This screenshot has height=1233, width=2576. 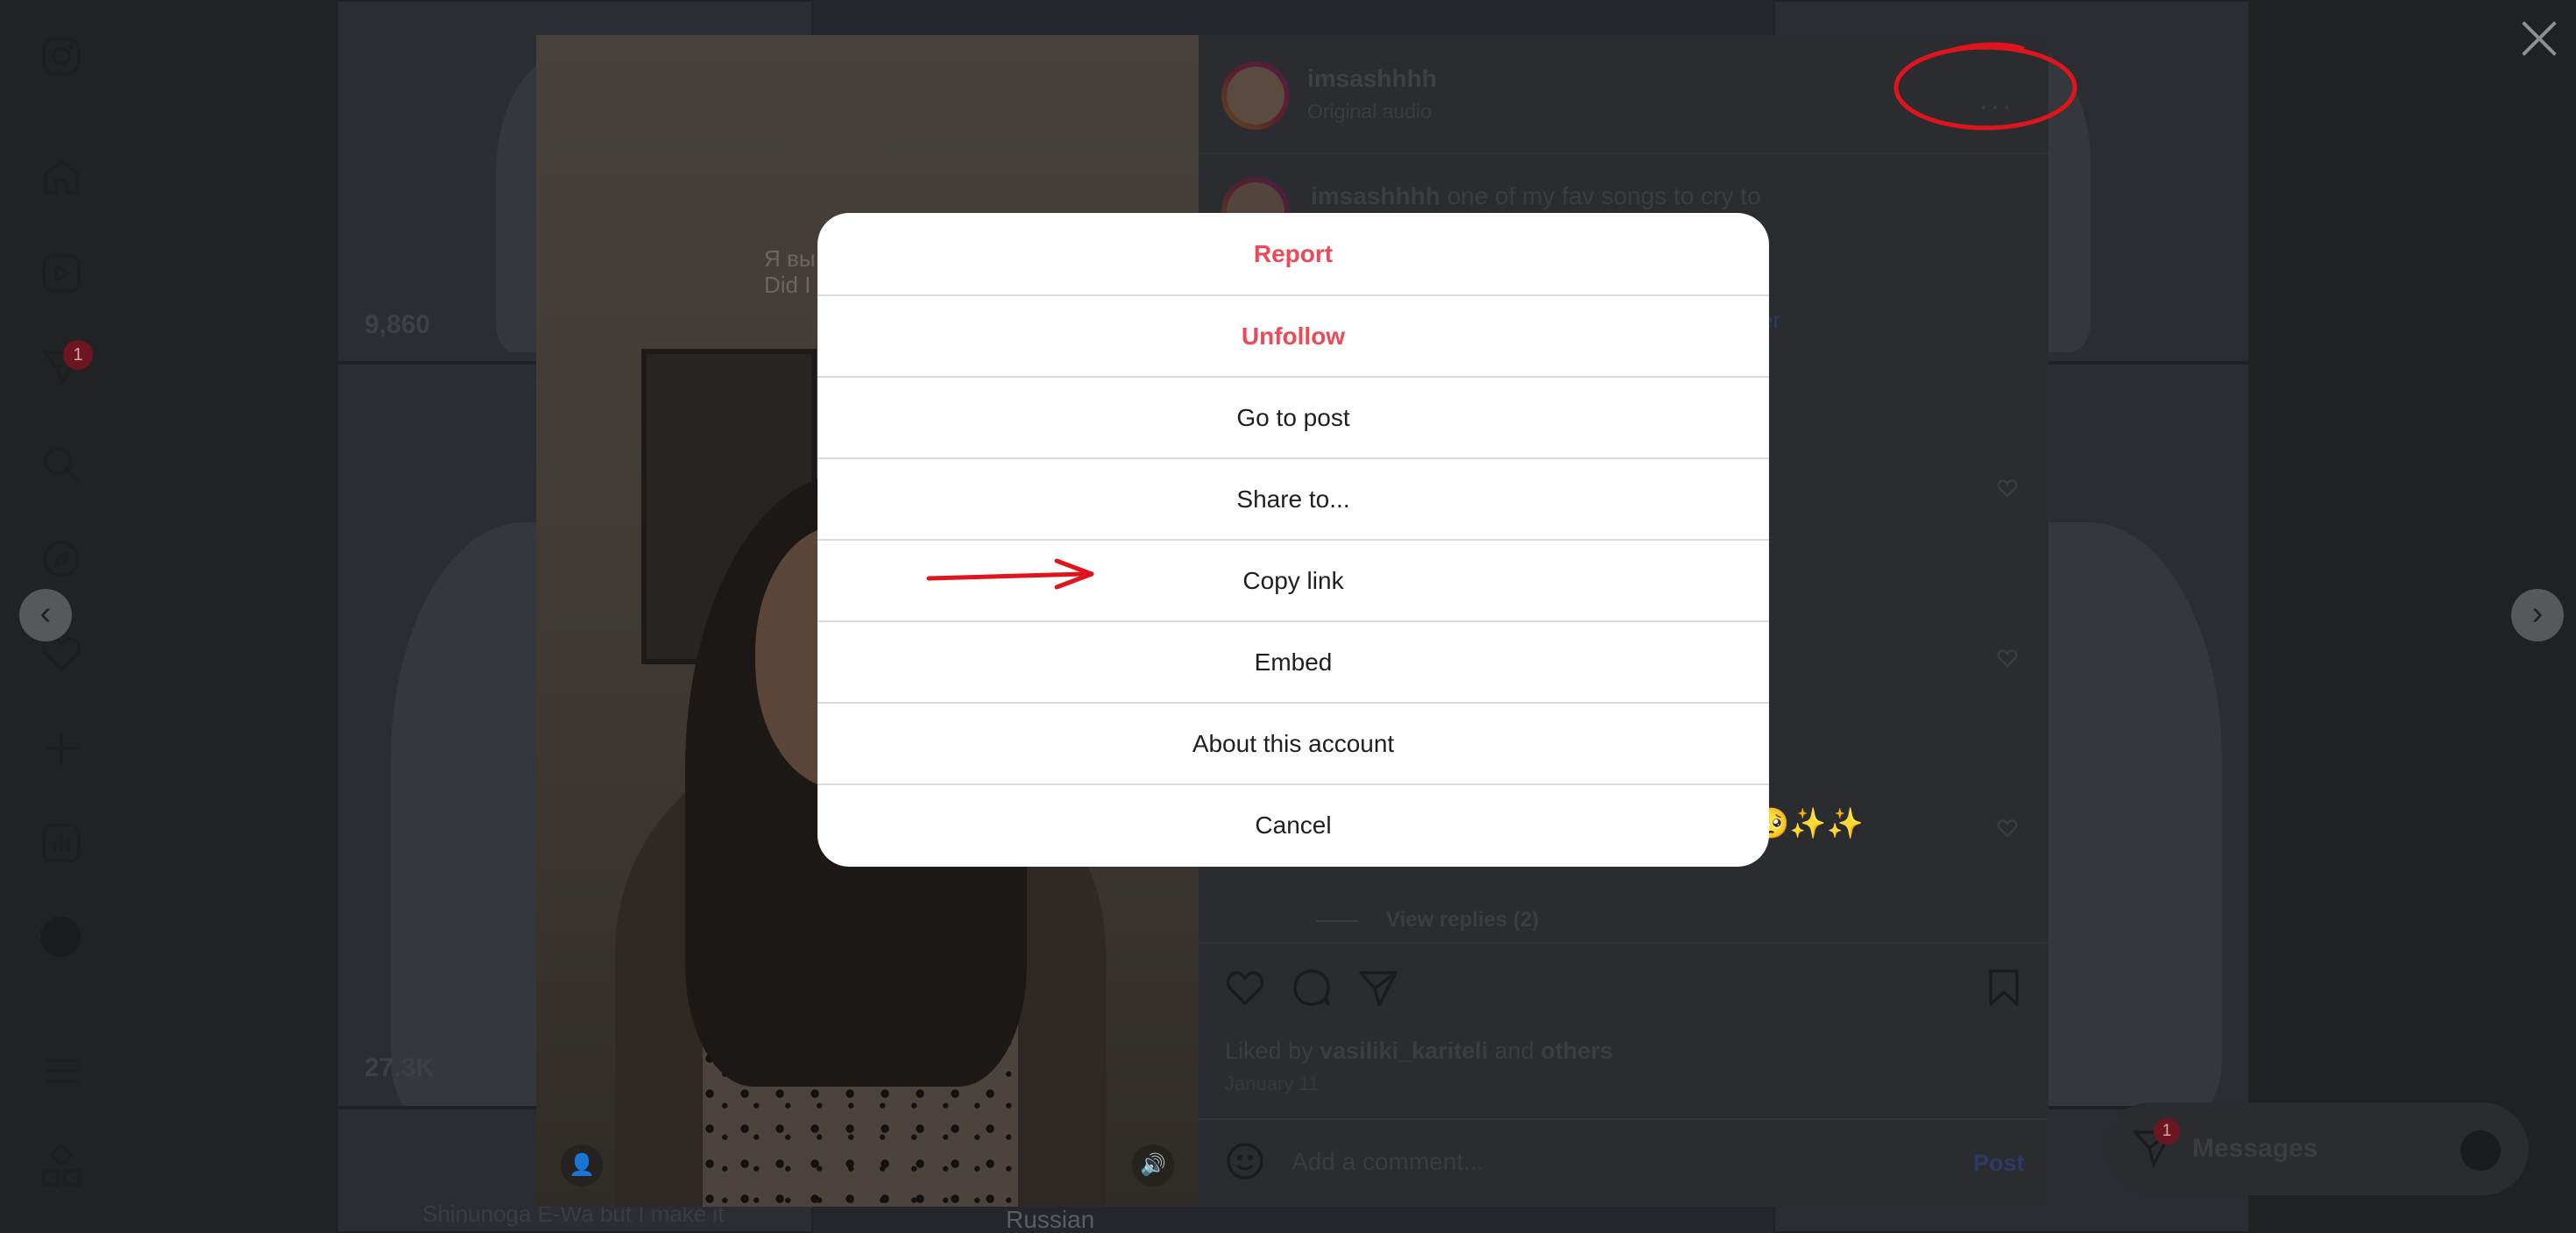 What do you see at coordinates (1404, 1051) in the screenshot?
I see `liked-user-link: vasiliki_kariteli` at bounding box center [1404, 1051].